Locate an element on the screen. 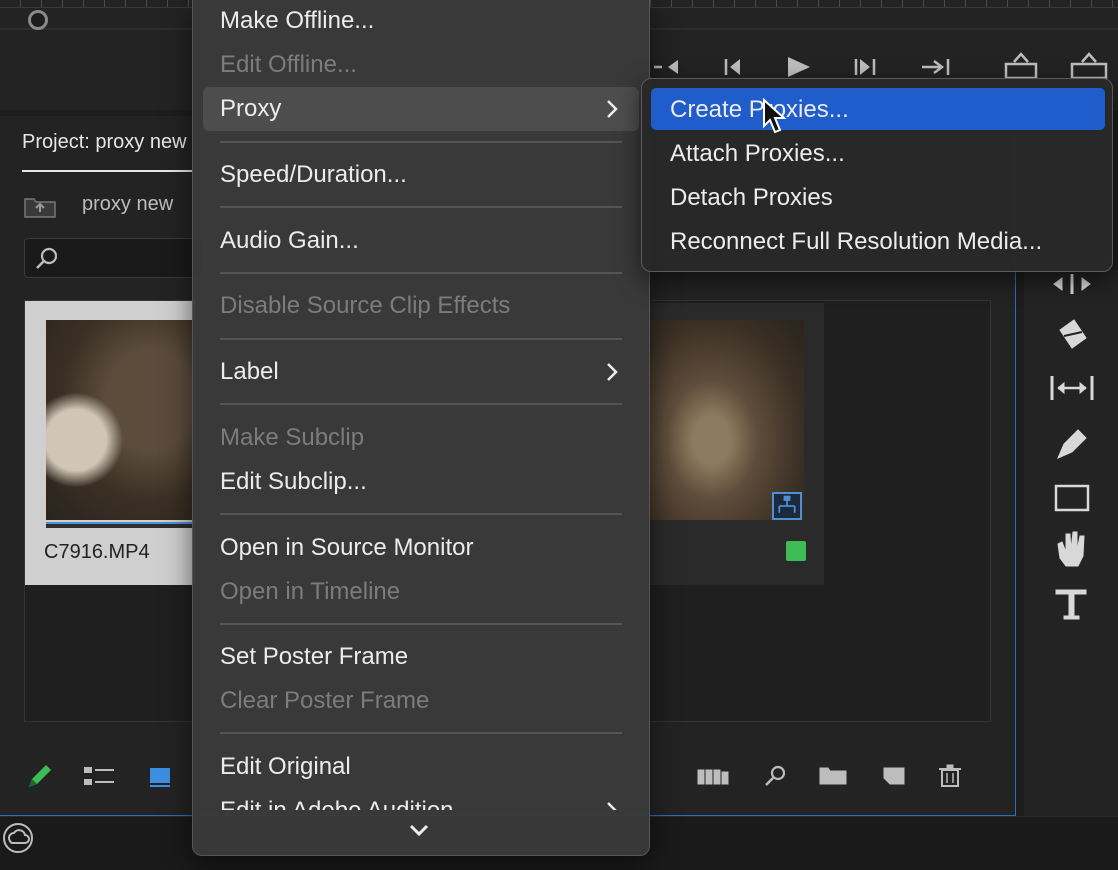 This screenshot has height=870, width=1118. active-tab-indicator is located at coordinates (108, 171).